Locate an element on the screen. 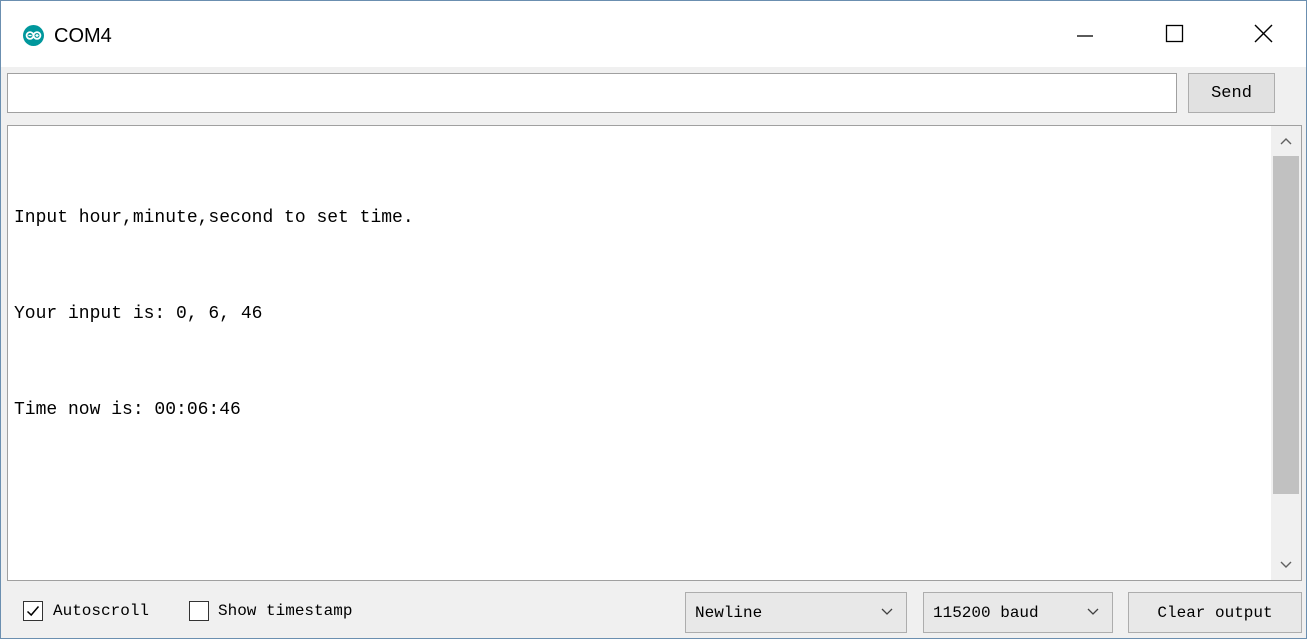 The height and width of the screenshot is (639, 1307). maximize-icon is located at coordinates (1174, 33).